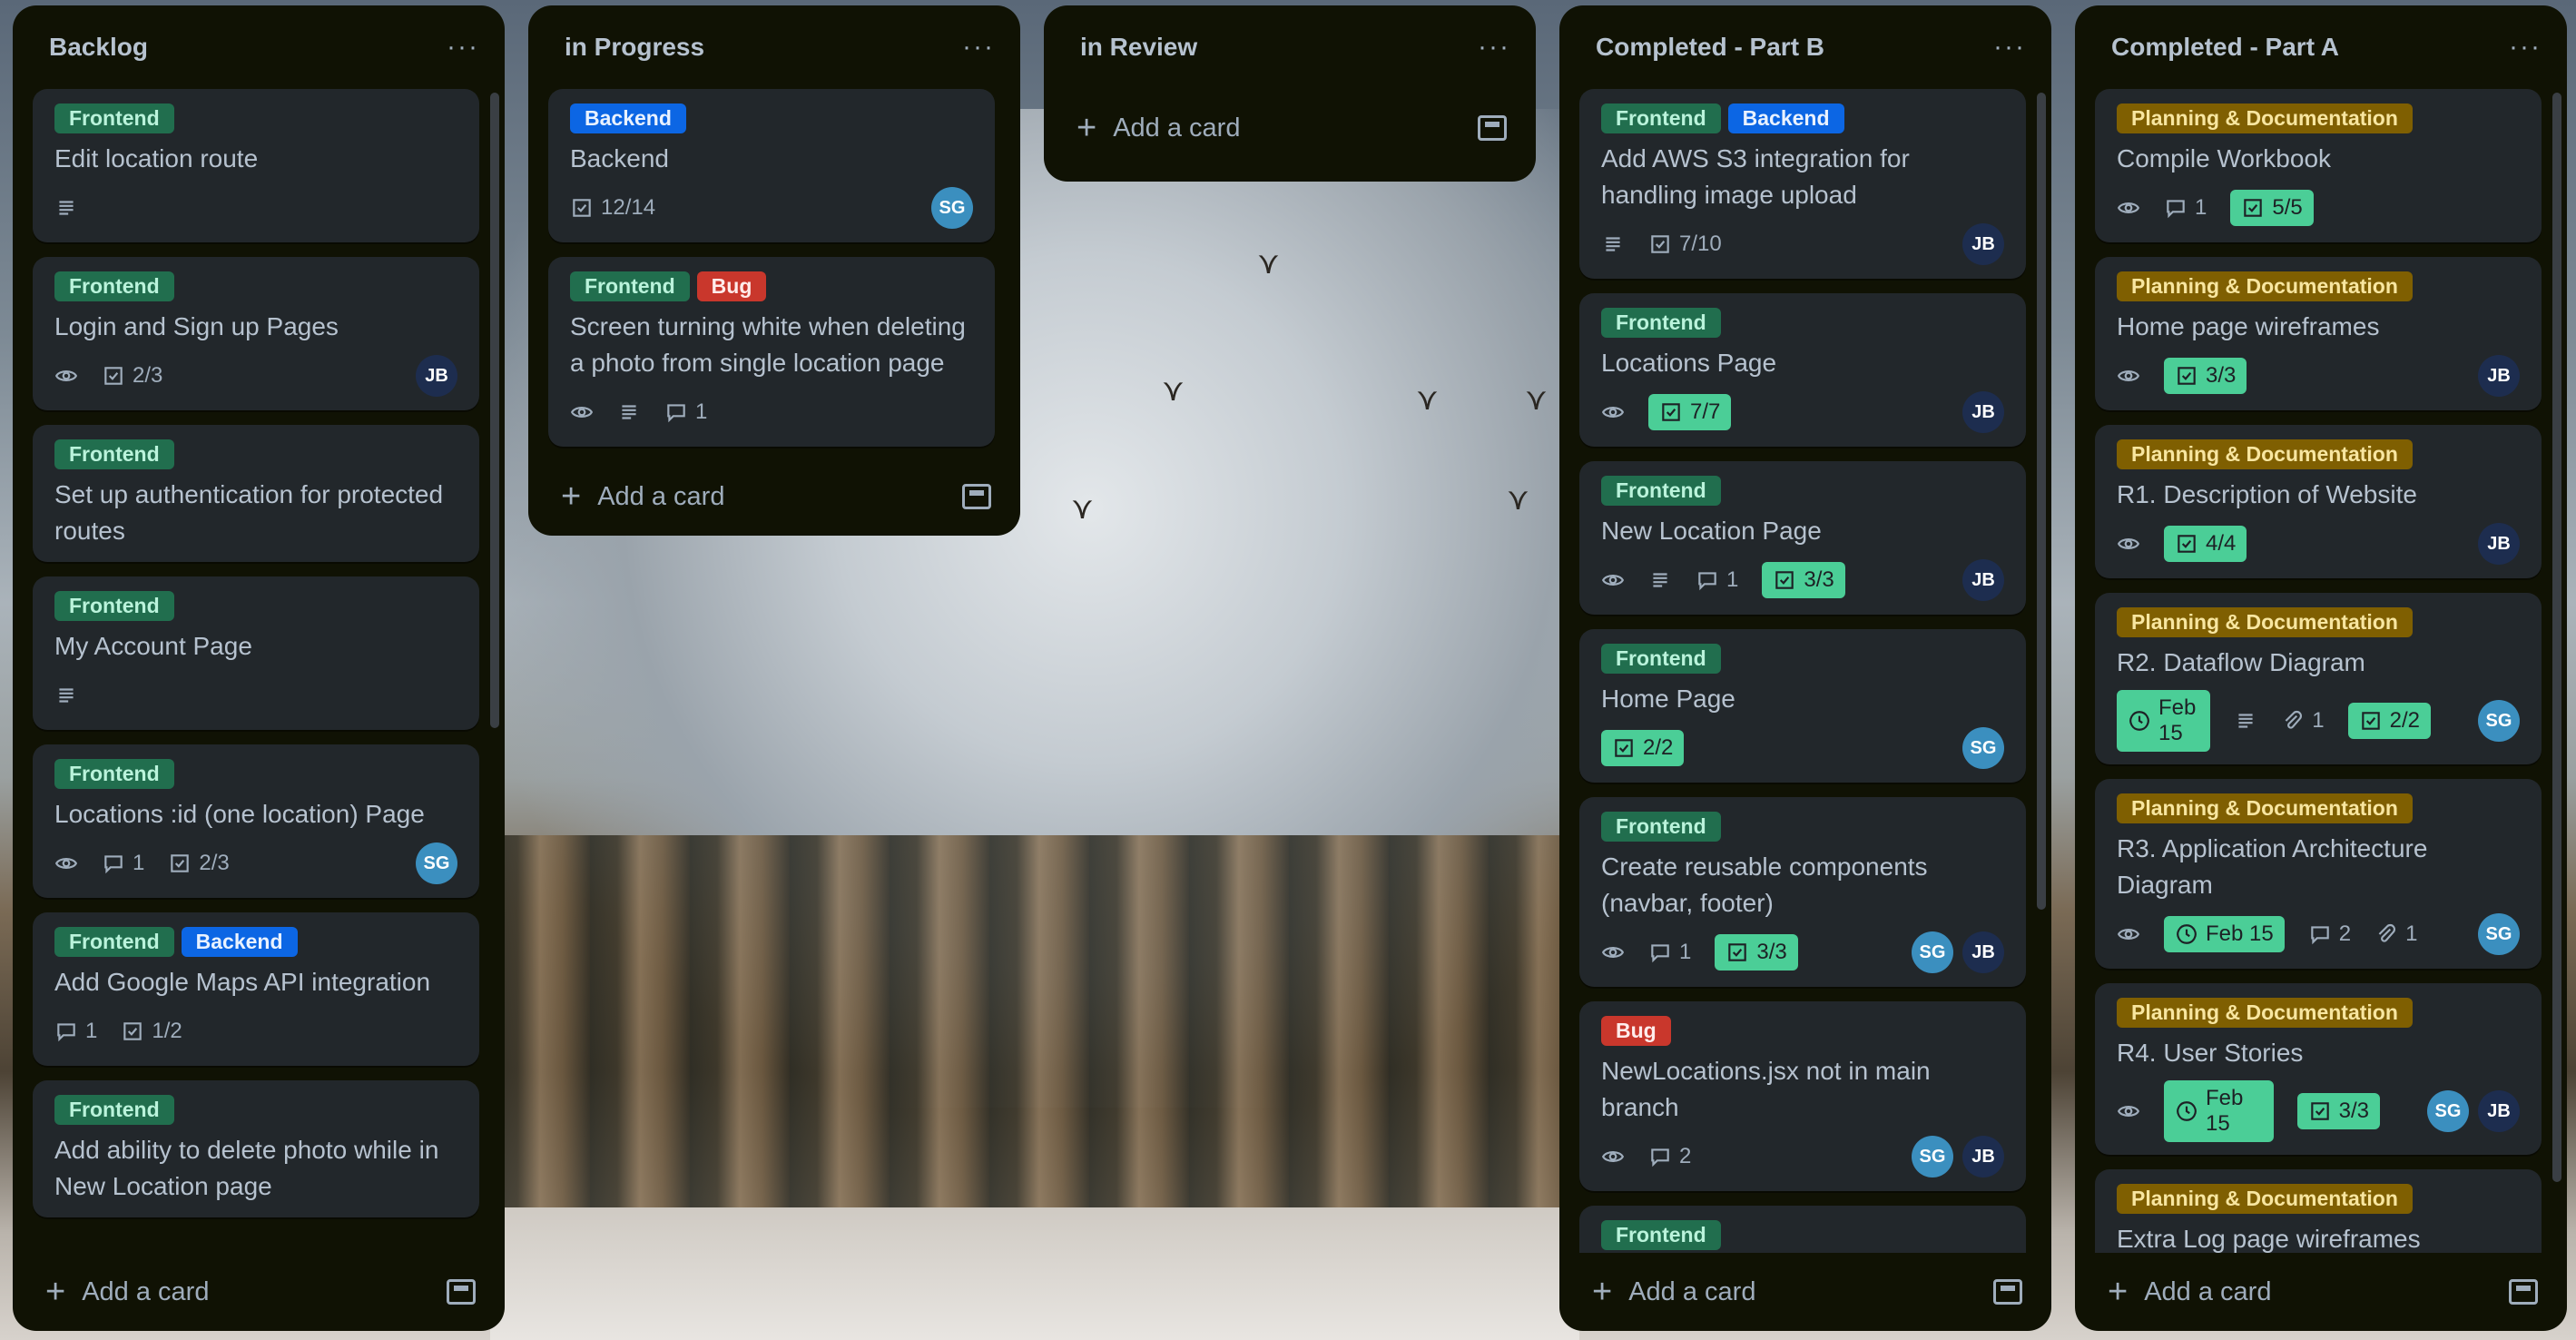  Describe the element at coordinates (2318, 1111) in the screenshot. I see `card-badges: Feb 15 3/3 SG JB` at that location.